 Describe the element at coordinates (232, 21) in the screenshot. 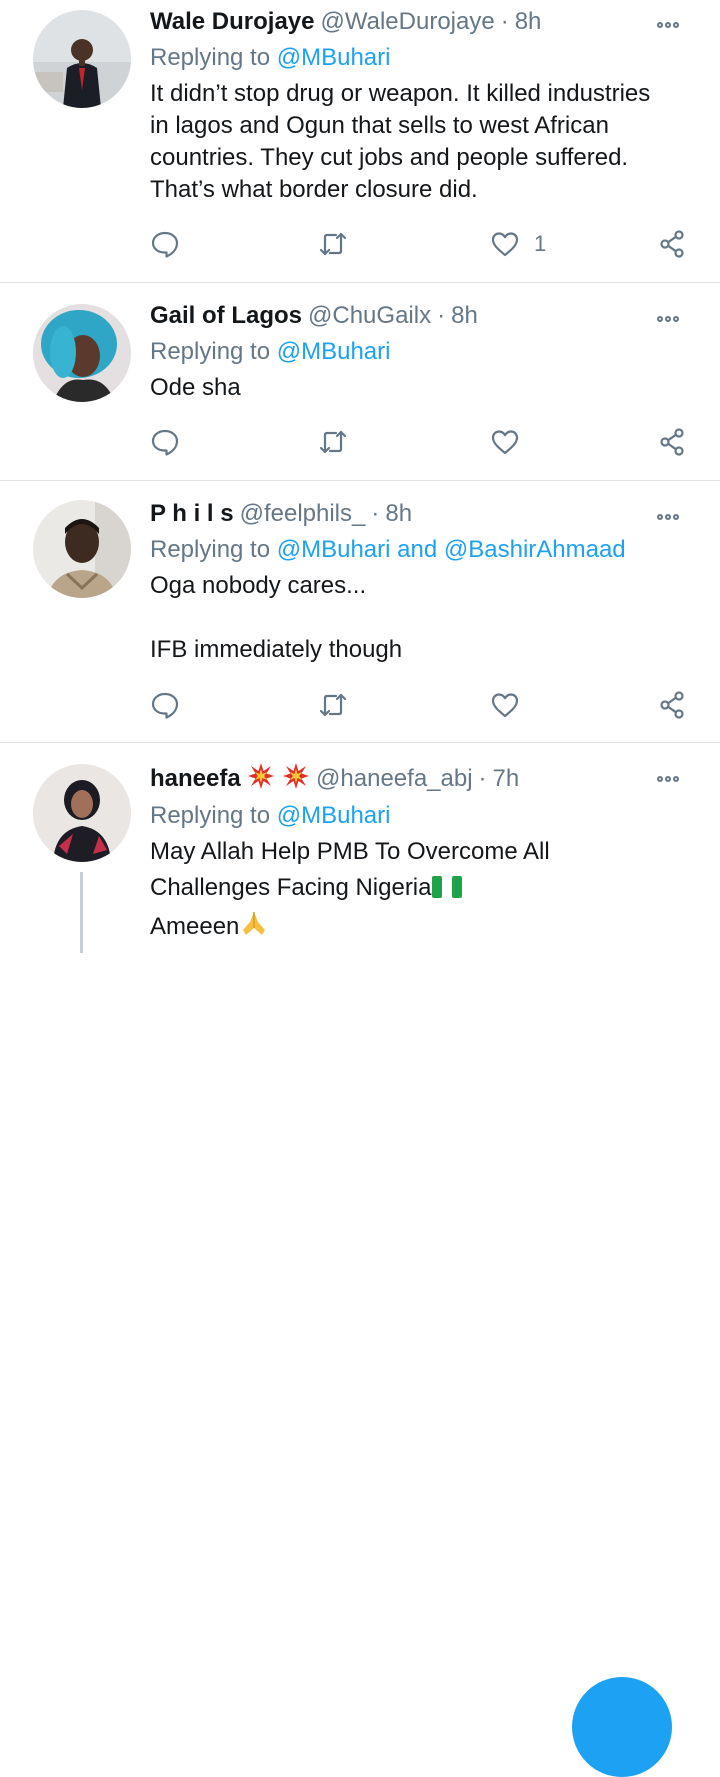

I see `display-name: Wale Durojaye` at that location.